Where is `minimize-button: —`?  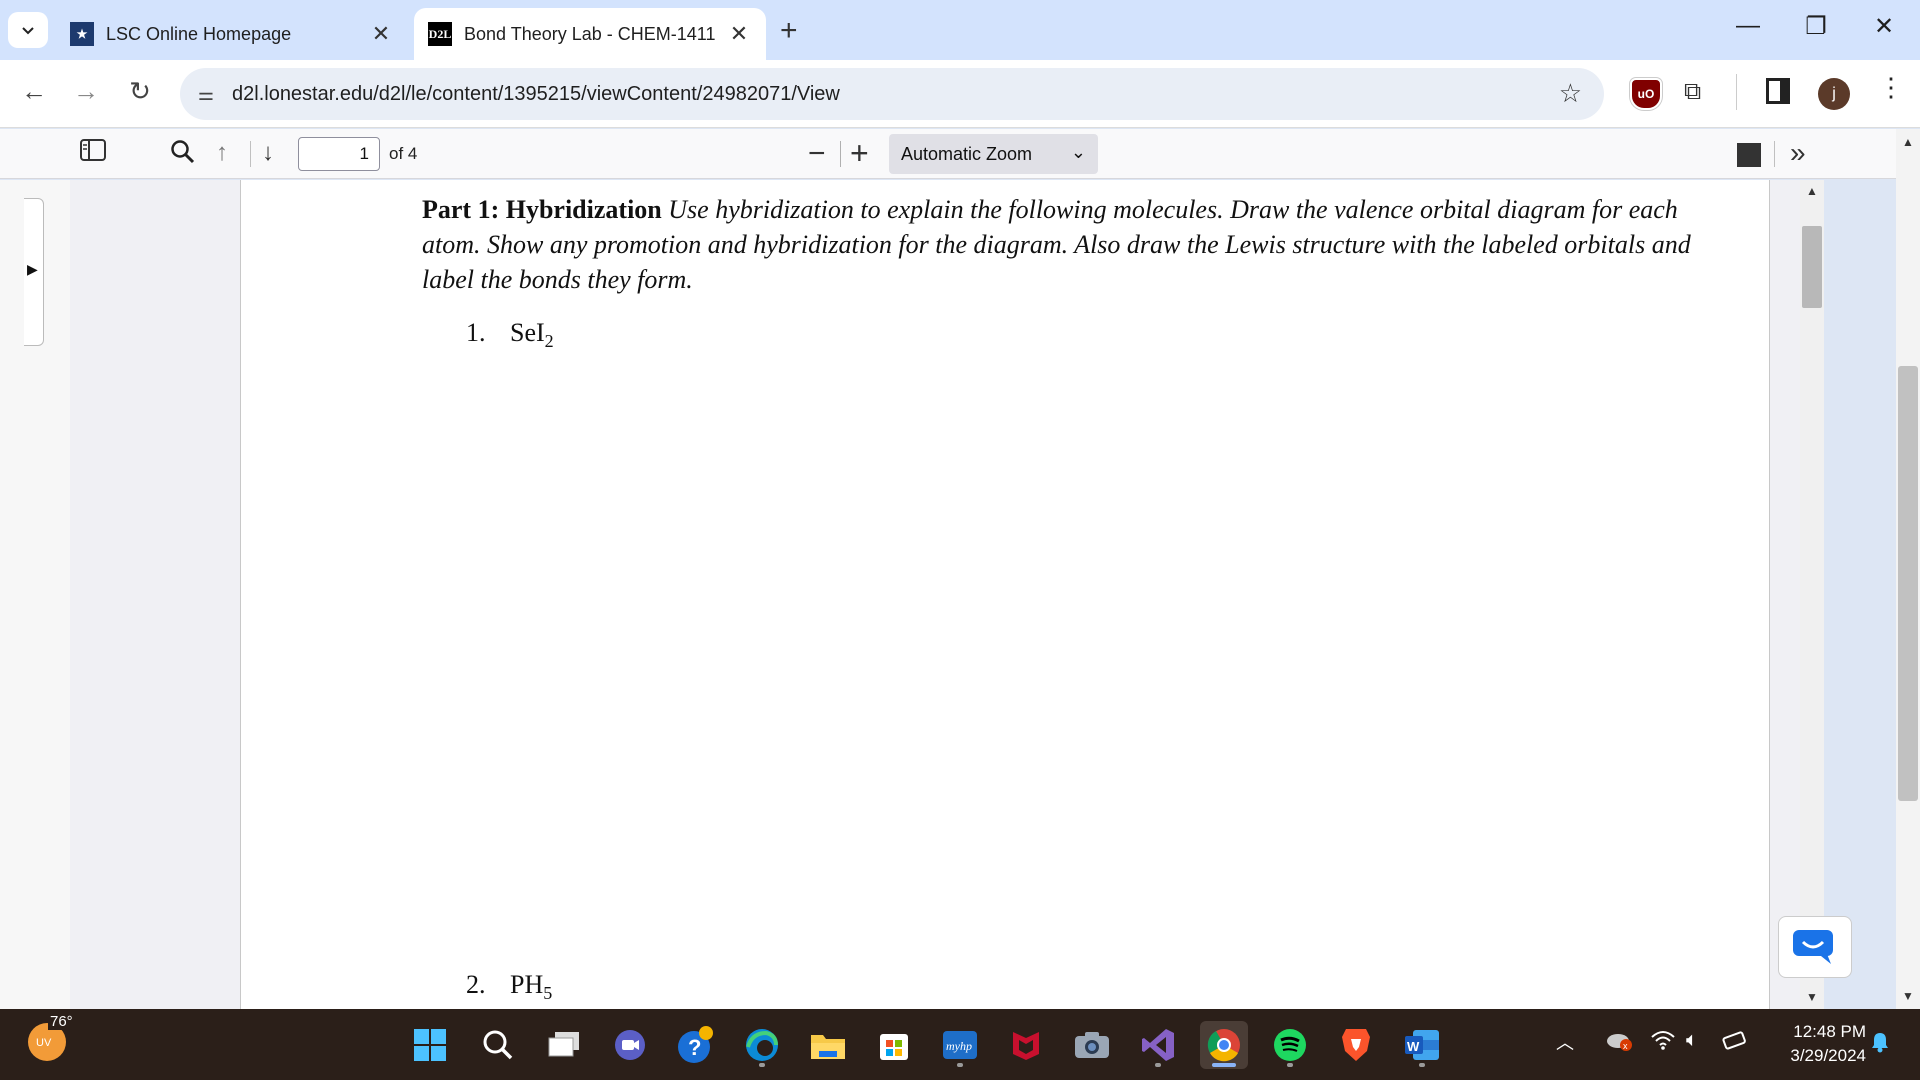
minimize-button: — is located at coordinates (1748, 26).